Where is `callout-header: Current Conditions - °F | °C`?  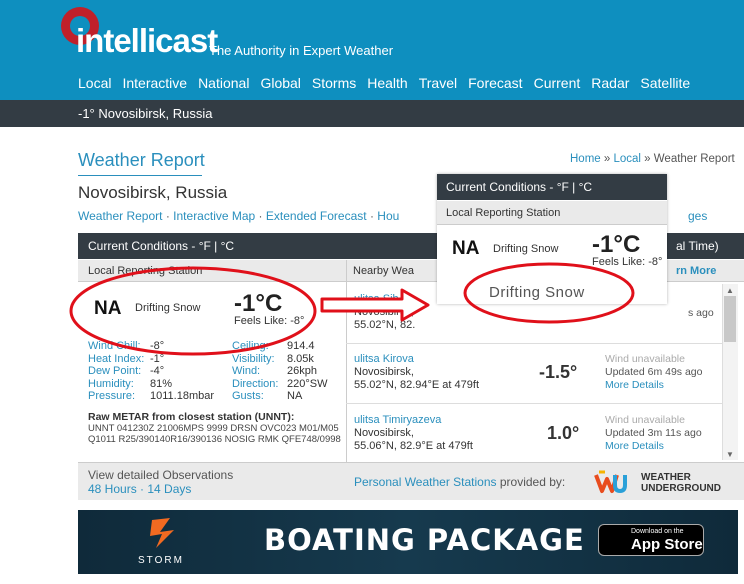
callout-header: Current Conditions - °F | °C is located at coordinates (552, 187).